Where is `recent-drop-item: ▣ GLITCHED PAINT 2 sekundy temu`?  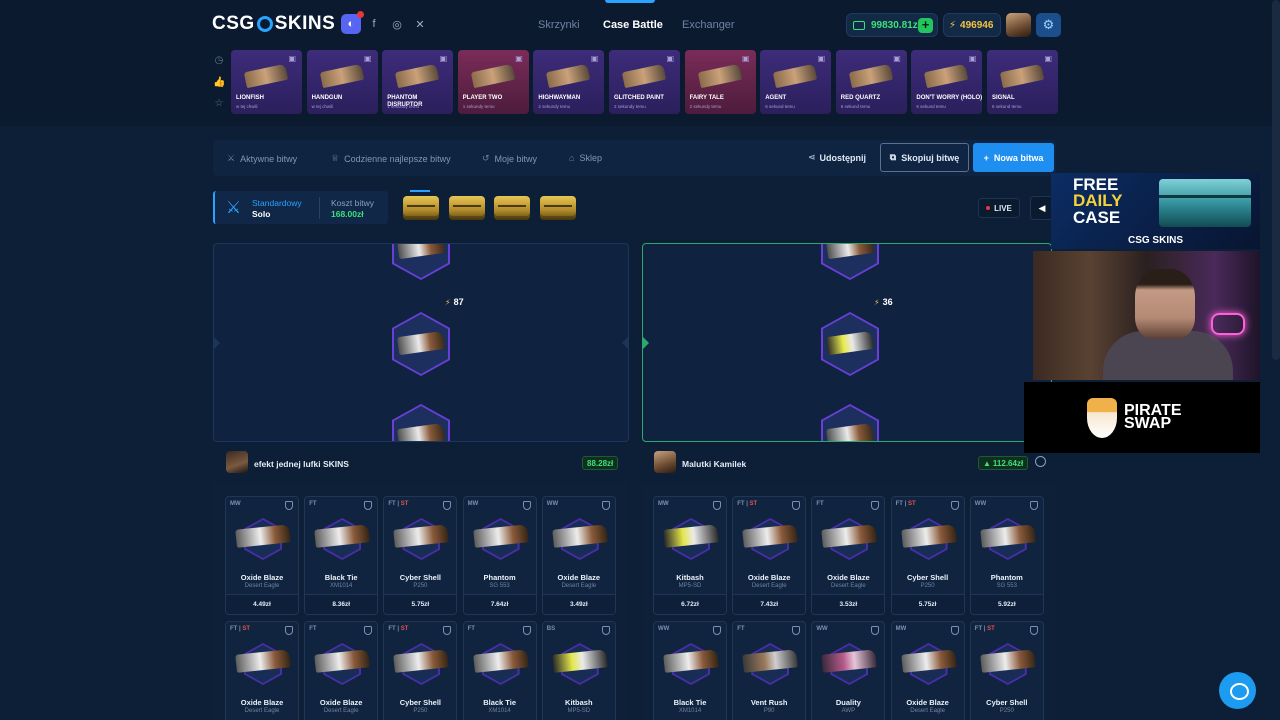
recent-drop-item: ▣ GLITCHED PAINT 2 sekundy temu is located at coordinates (644, 82).